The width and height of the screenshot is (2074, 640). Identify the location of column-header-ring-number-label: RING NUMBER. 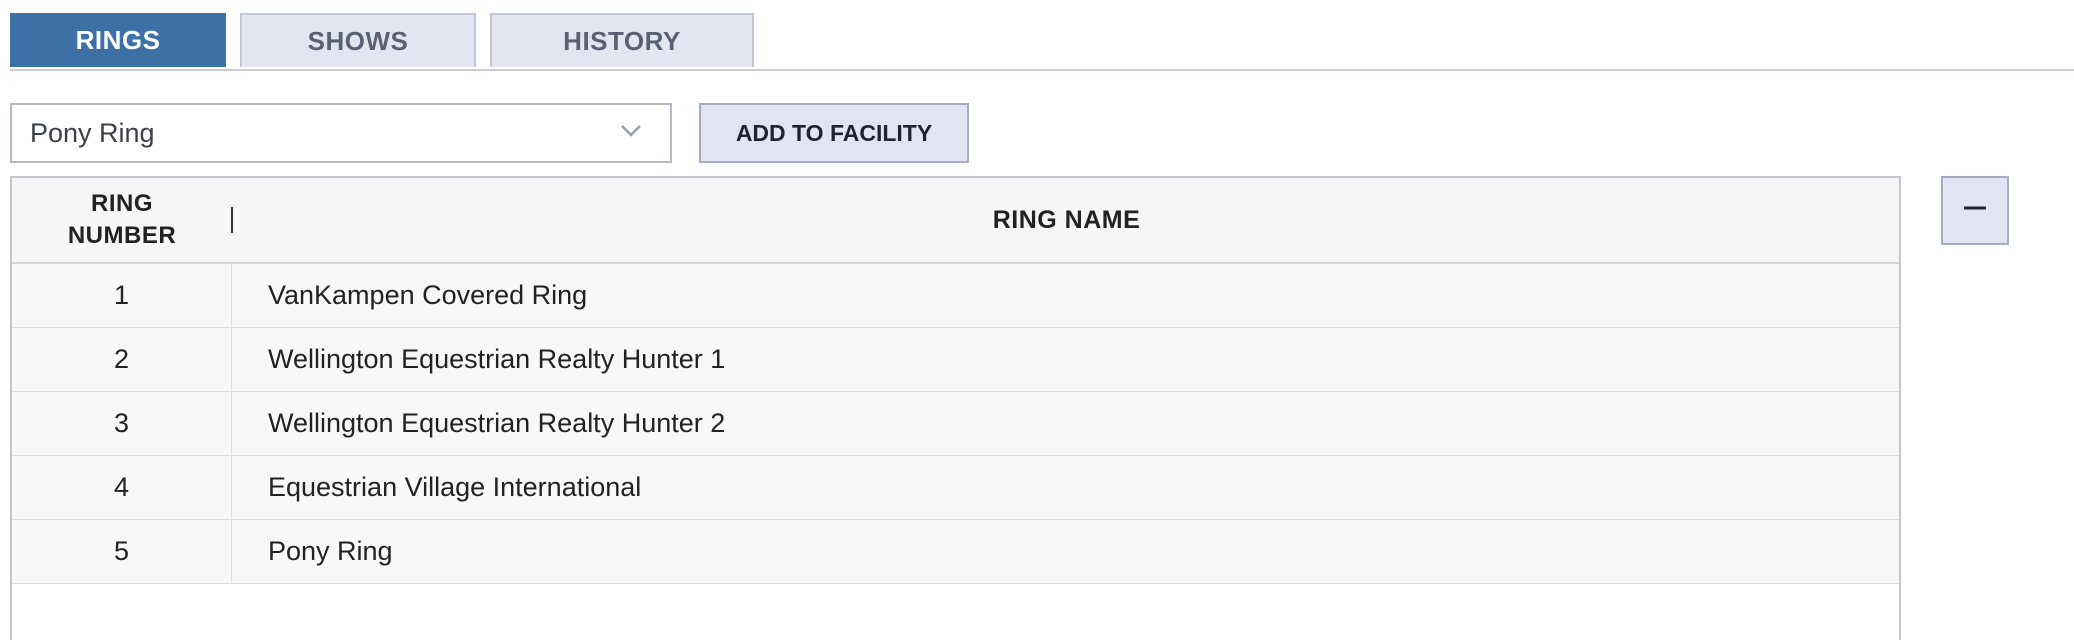
(122, 219).